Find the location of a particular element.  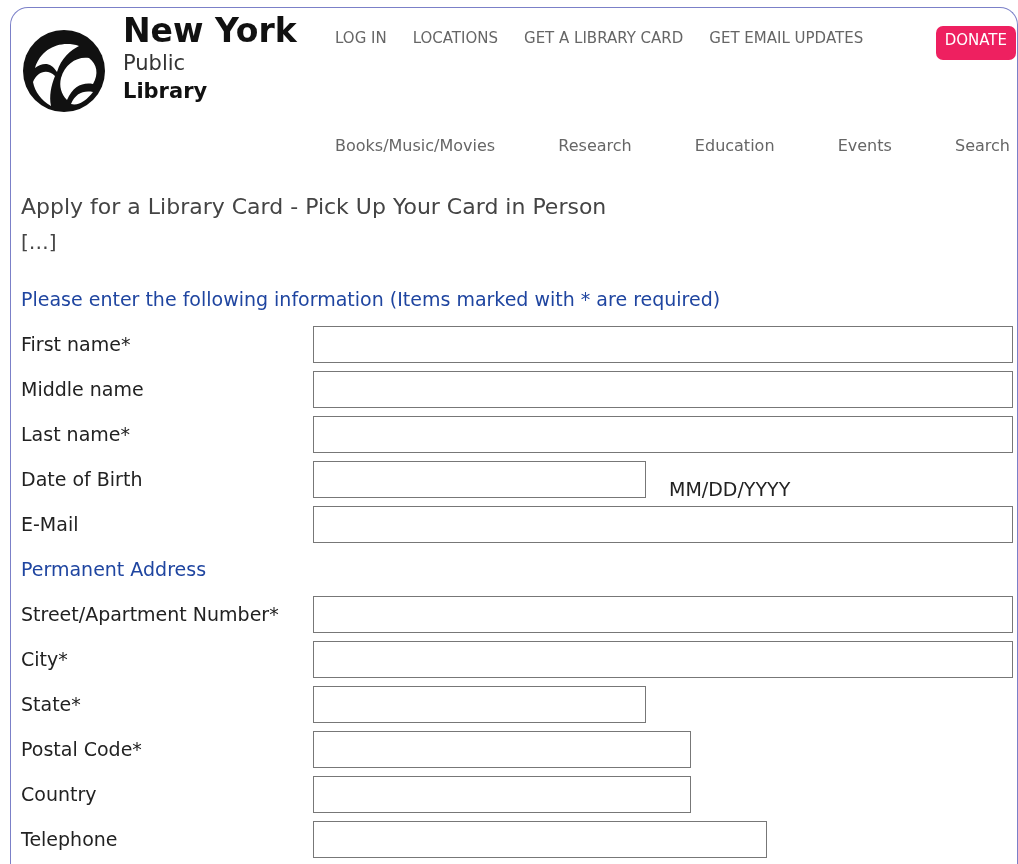

field-label: State* is located at coordinates (51, 704).